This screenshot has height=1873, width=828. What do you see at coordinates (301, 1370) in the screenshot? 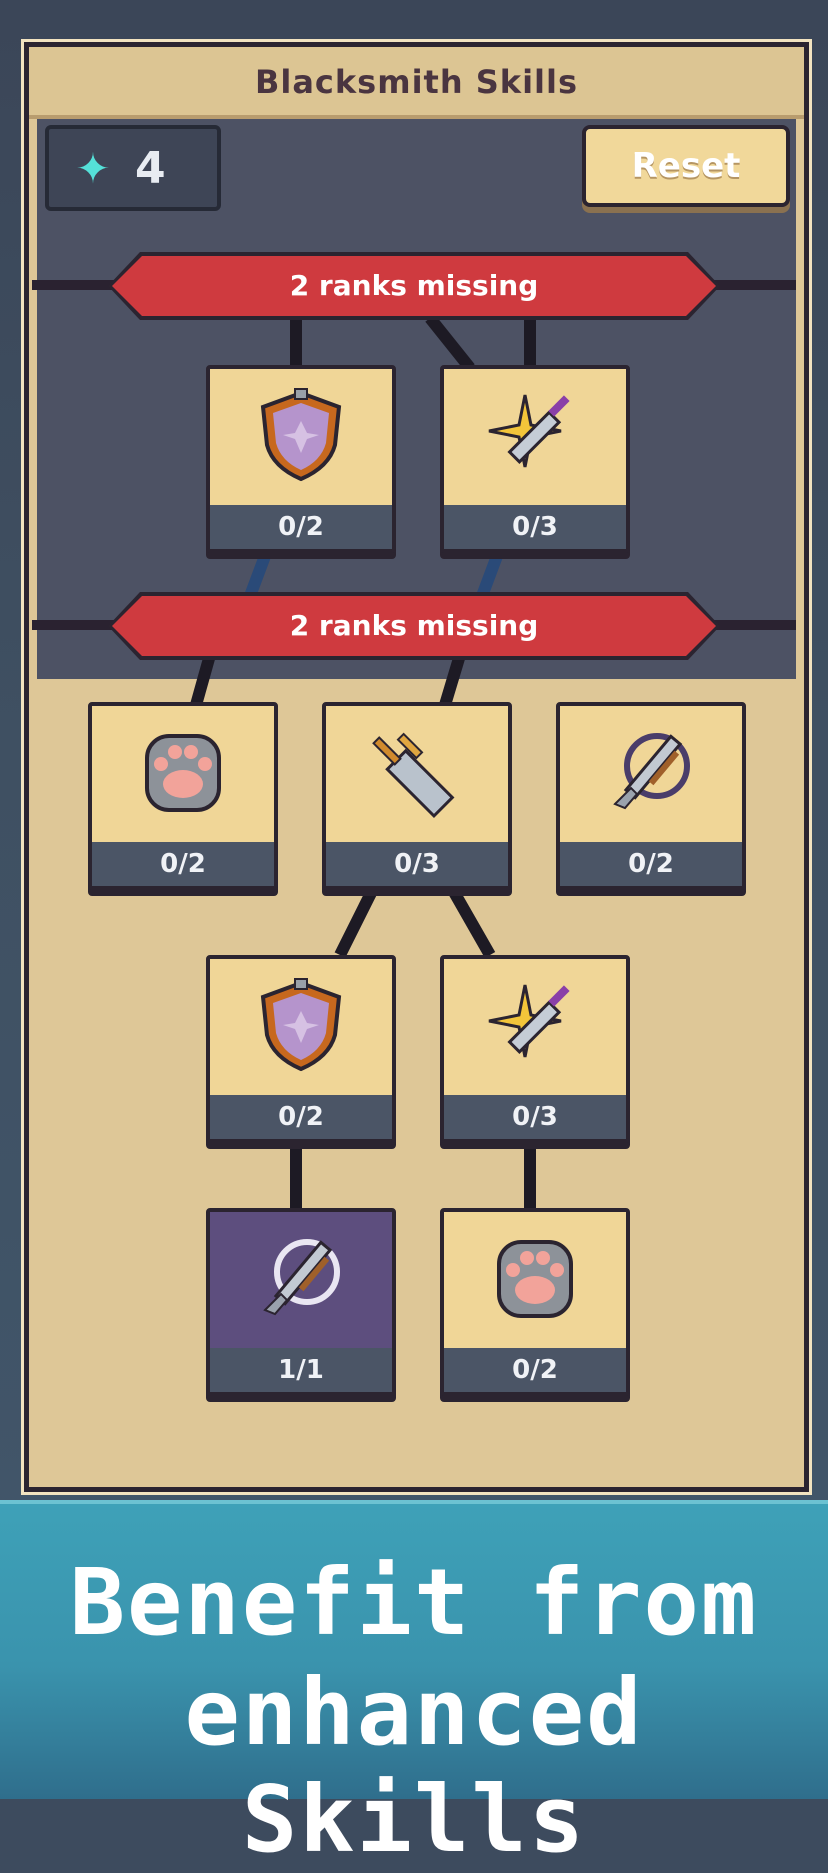
I see `skill-rank: 1/1` at bounding box center [301, 1370].